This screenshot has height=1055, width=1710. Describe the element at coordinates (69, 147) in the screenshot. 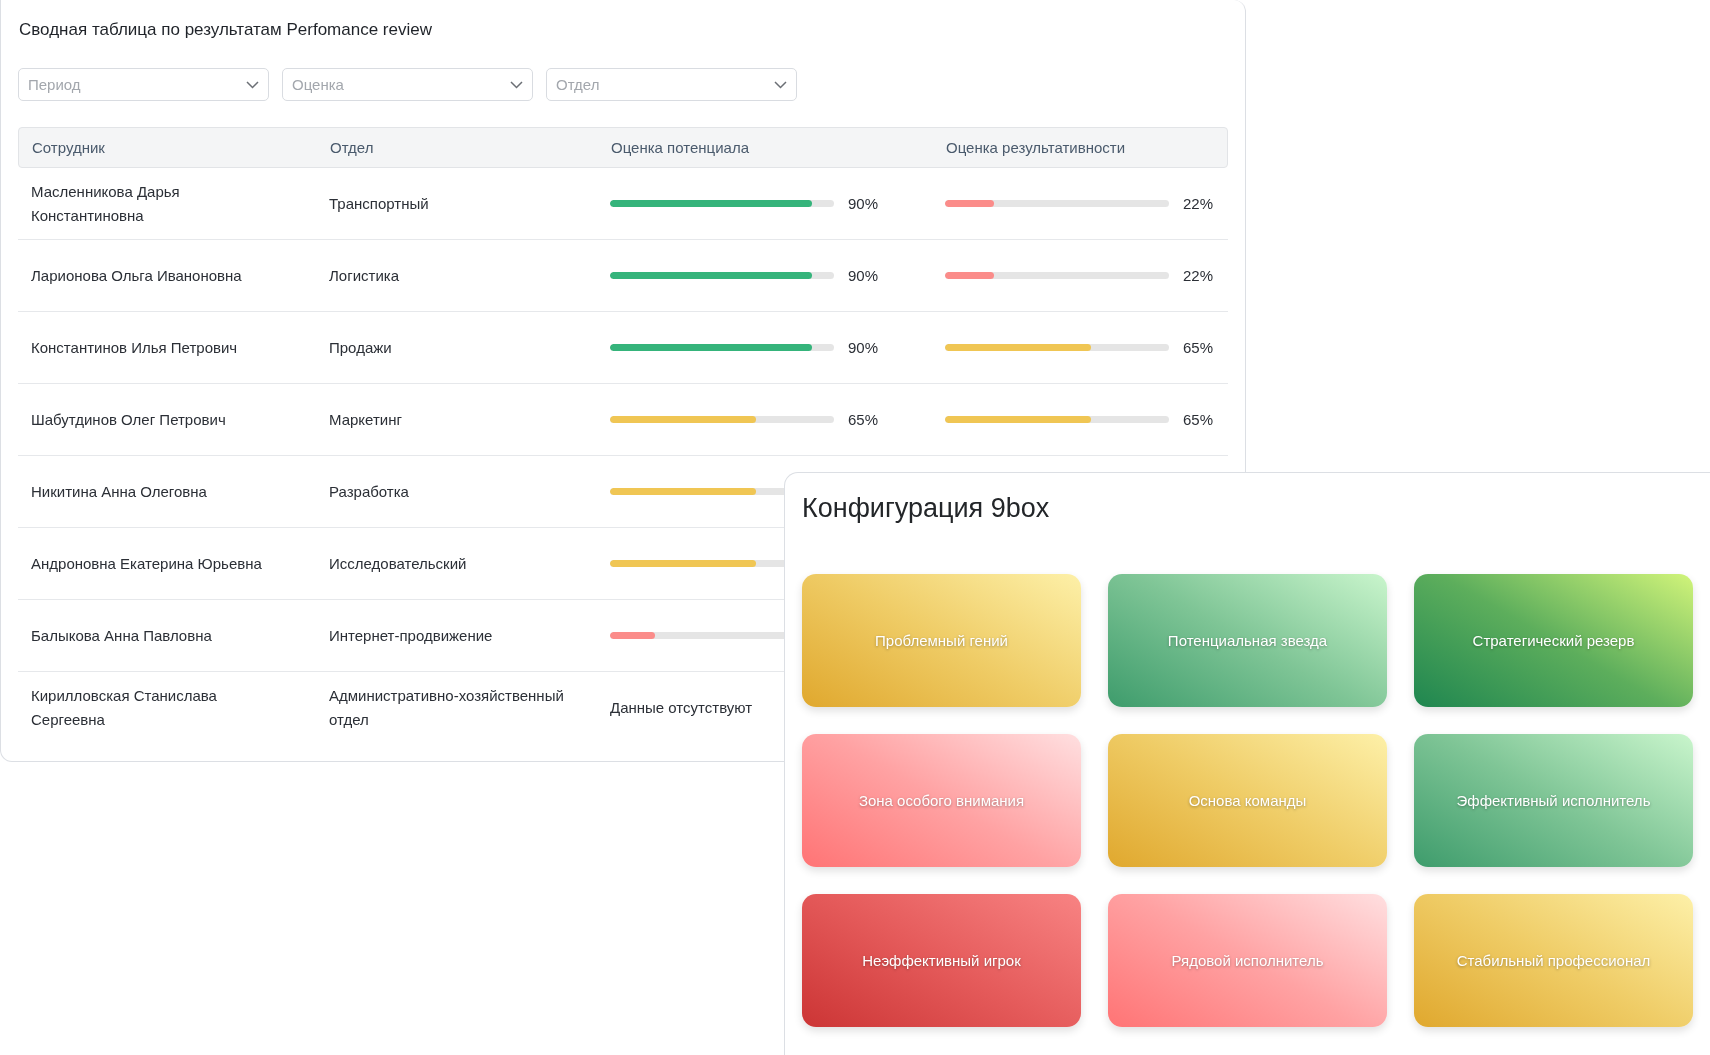

I see `column-header: Сотрудник` at that location.